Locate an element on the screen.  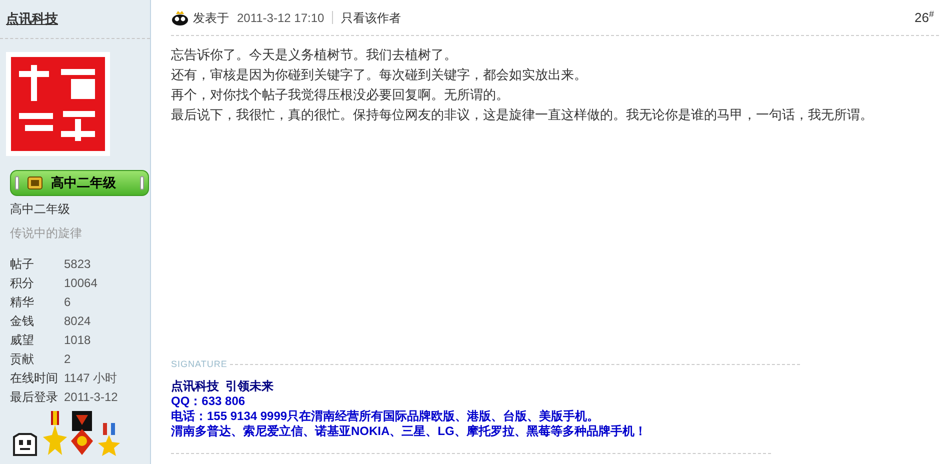
star-medal-icon is located at coordinates (55, 434).